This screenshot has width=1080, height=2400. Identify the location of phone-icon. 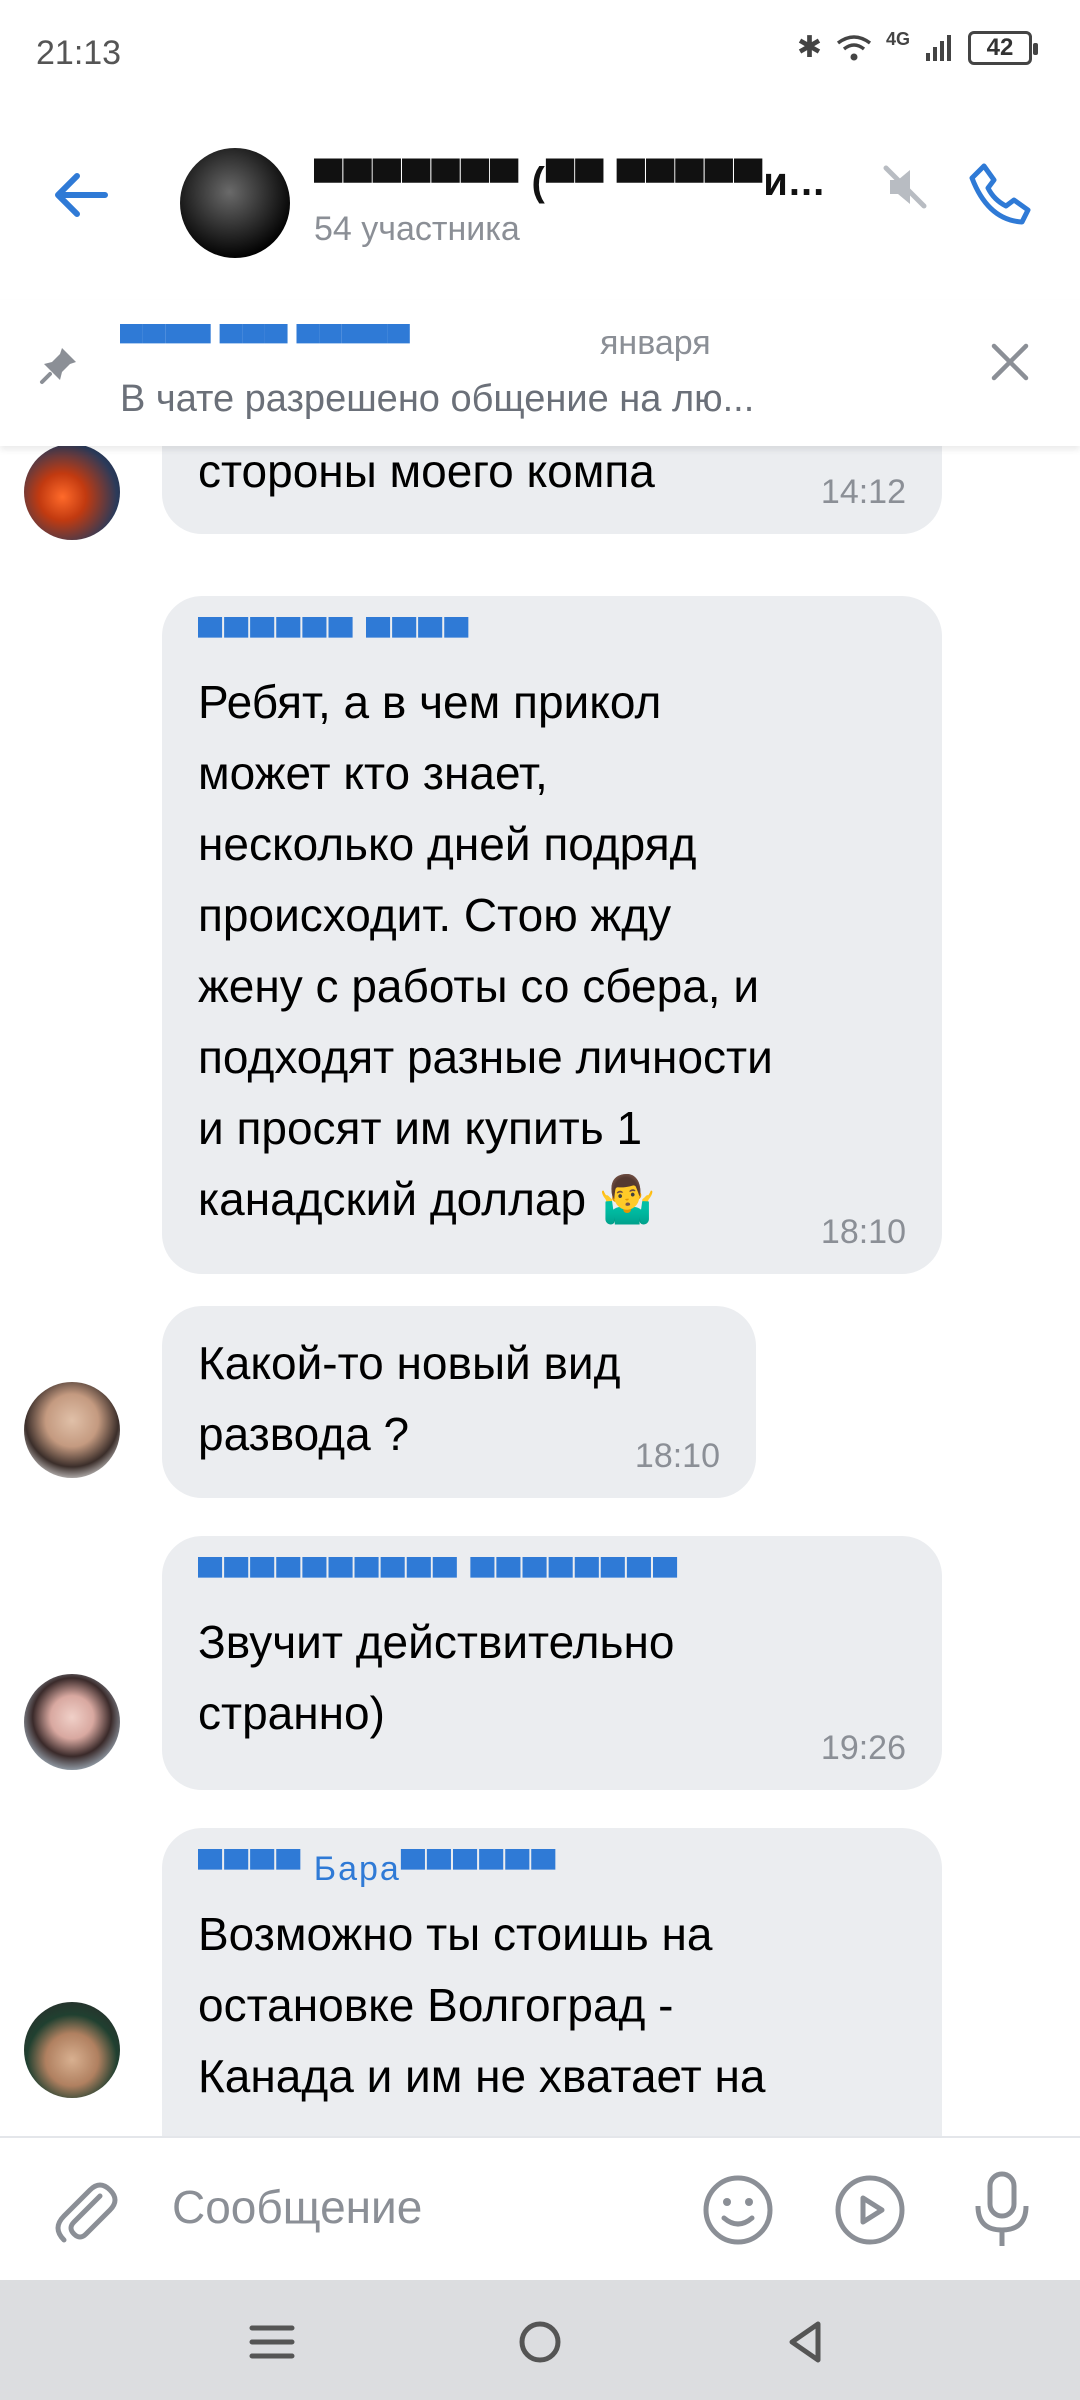
(1000, 194).